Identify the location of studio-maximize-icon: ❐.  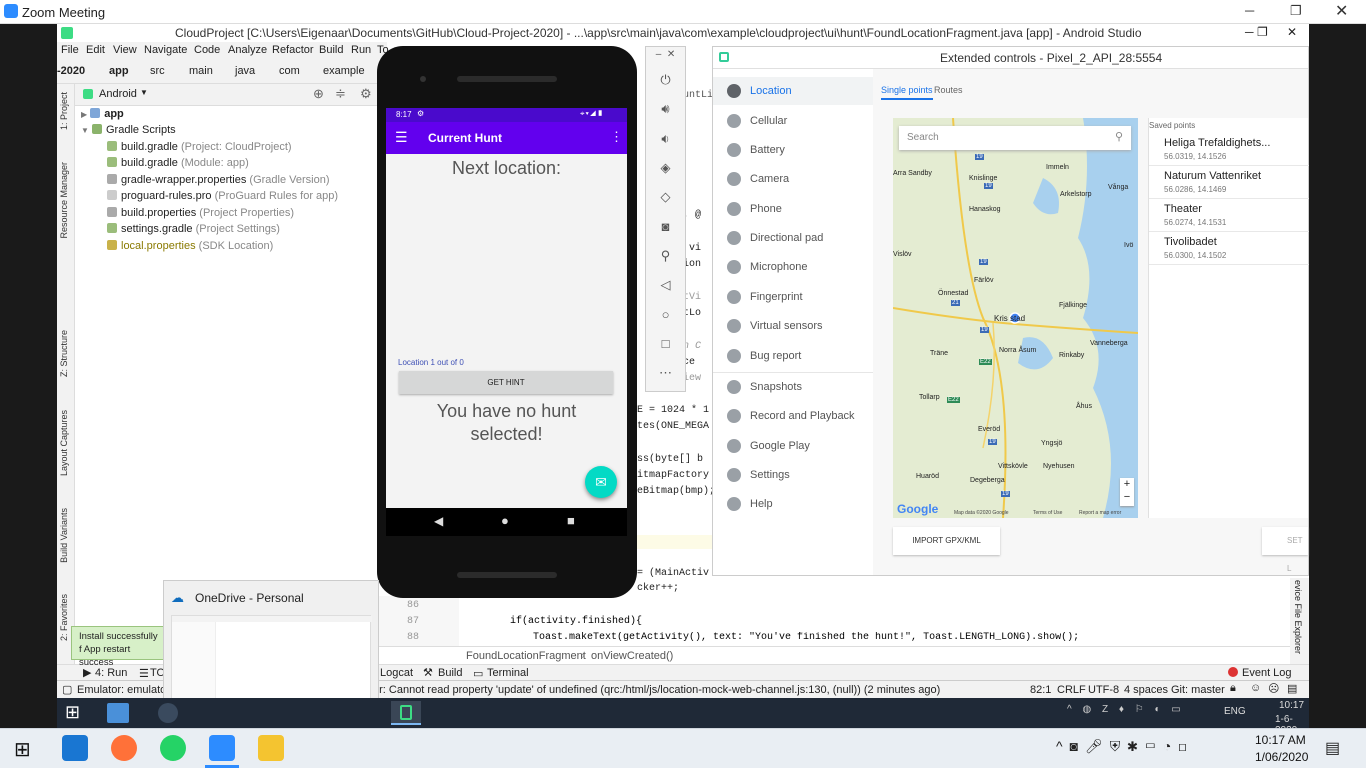
(1262, 32).